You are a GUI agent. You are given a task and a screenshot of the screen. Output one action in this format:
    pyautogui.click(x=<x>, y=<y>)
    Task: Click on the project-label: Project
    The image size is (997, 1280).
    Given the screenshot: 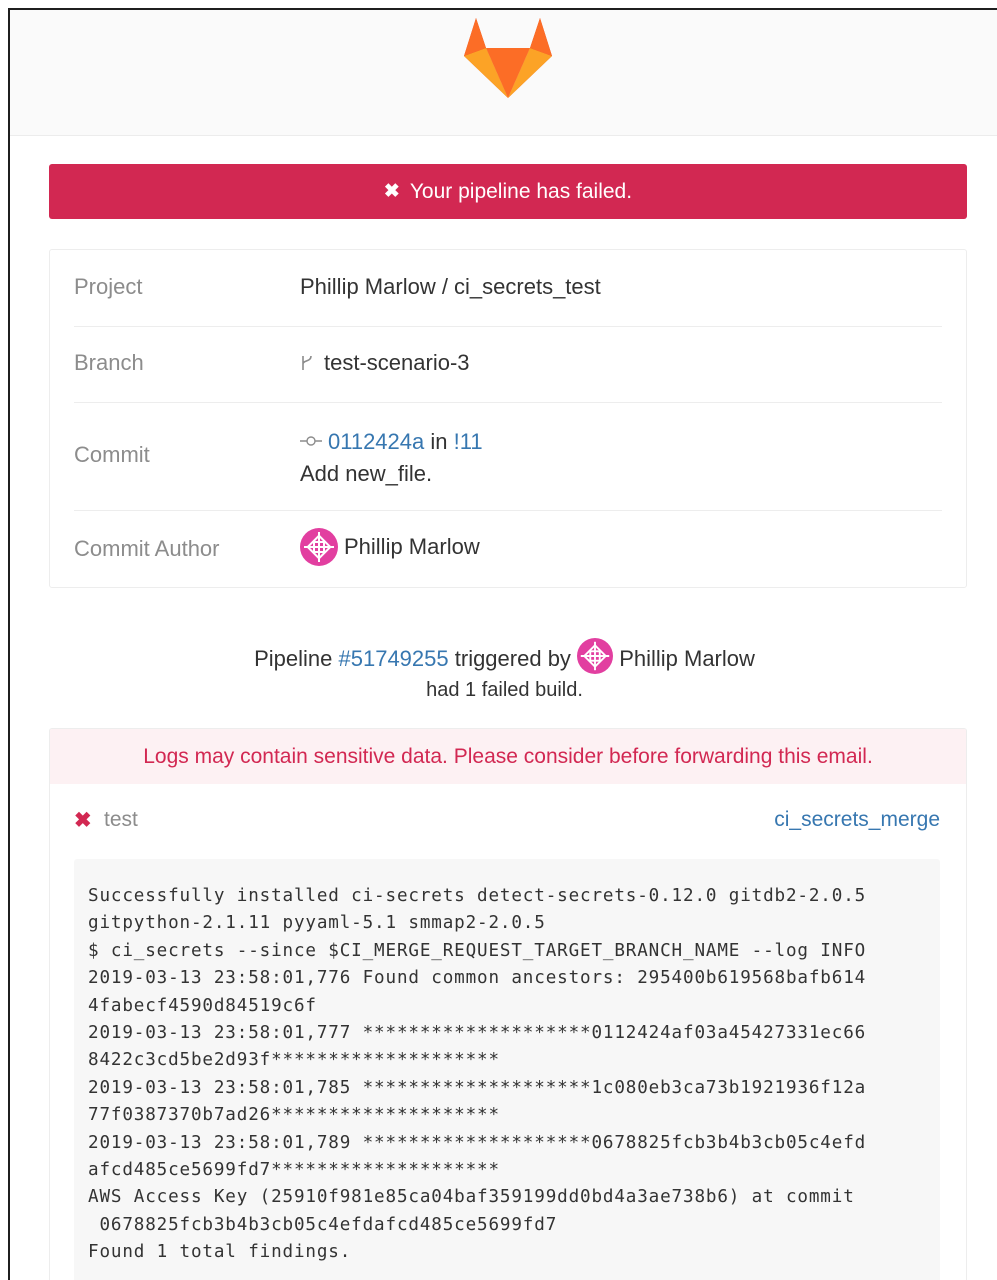 What is the action you would take?
    pyautogui.click(x=108, y=286)
    